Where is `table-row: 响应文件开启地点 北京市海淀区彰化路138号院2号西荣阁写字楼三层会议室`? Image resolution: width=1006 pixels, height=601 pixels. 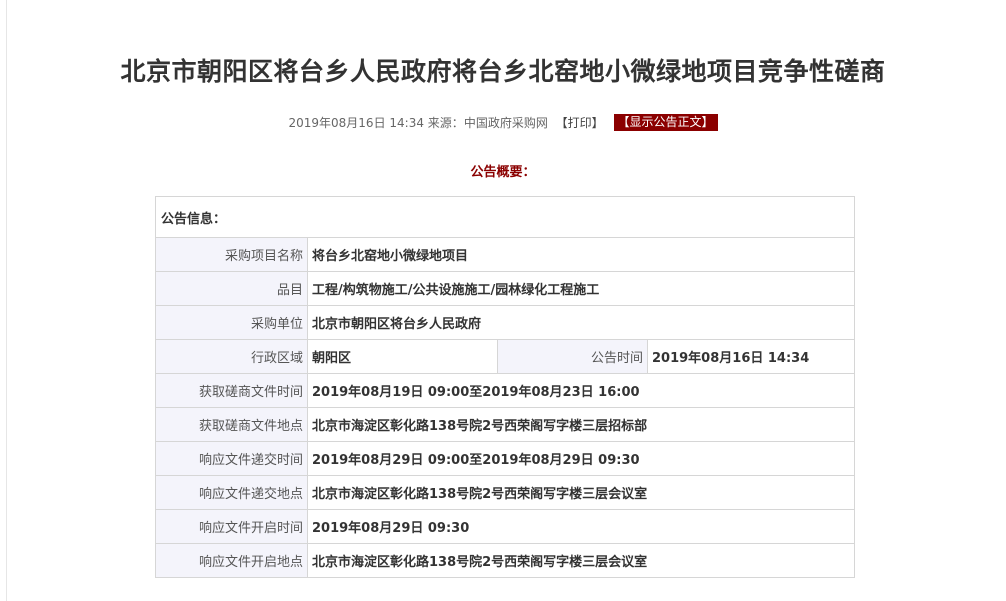 table-row: 响应文件开启地点 北京市海淀区彰化路138号院2号西荣阁写字楼三层会议室 is located at coordinates (505, 560).